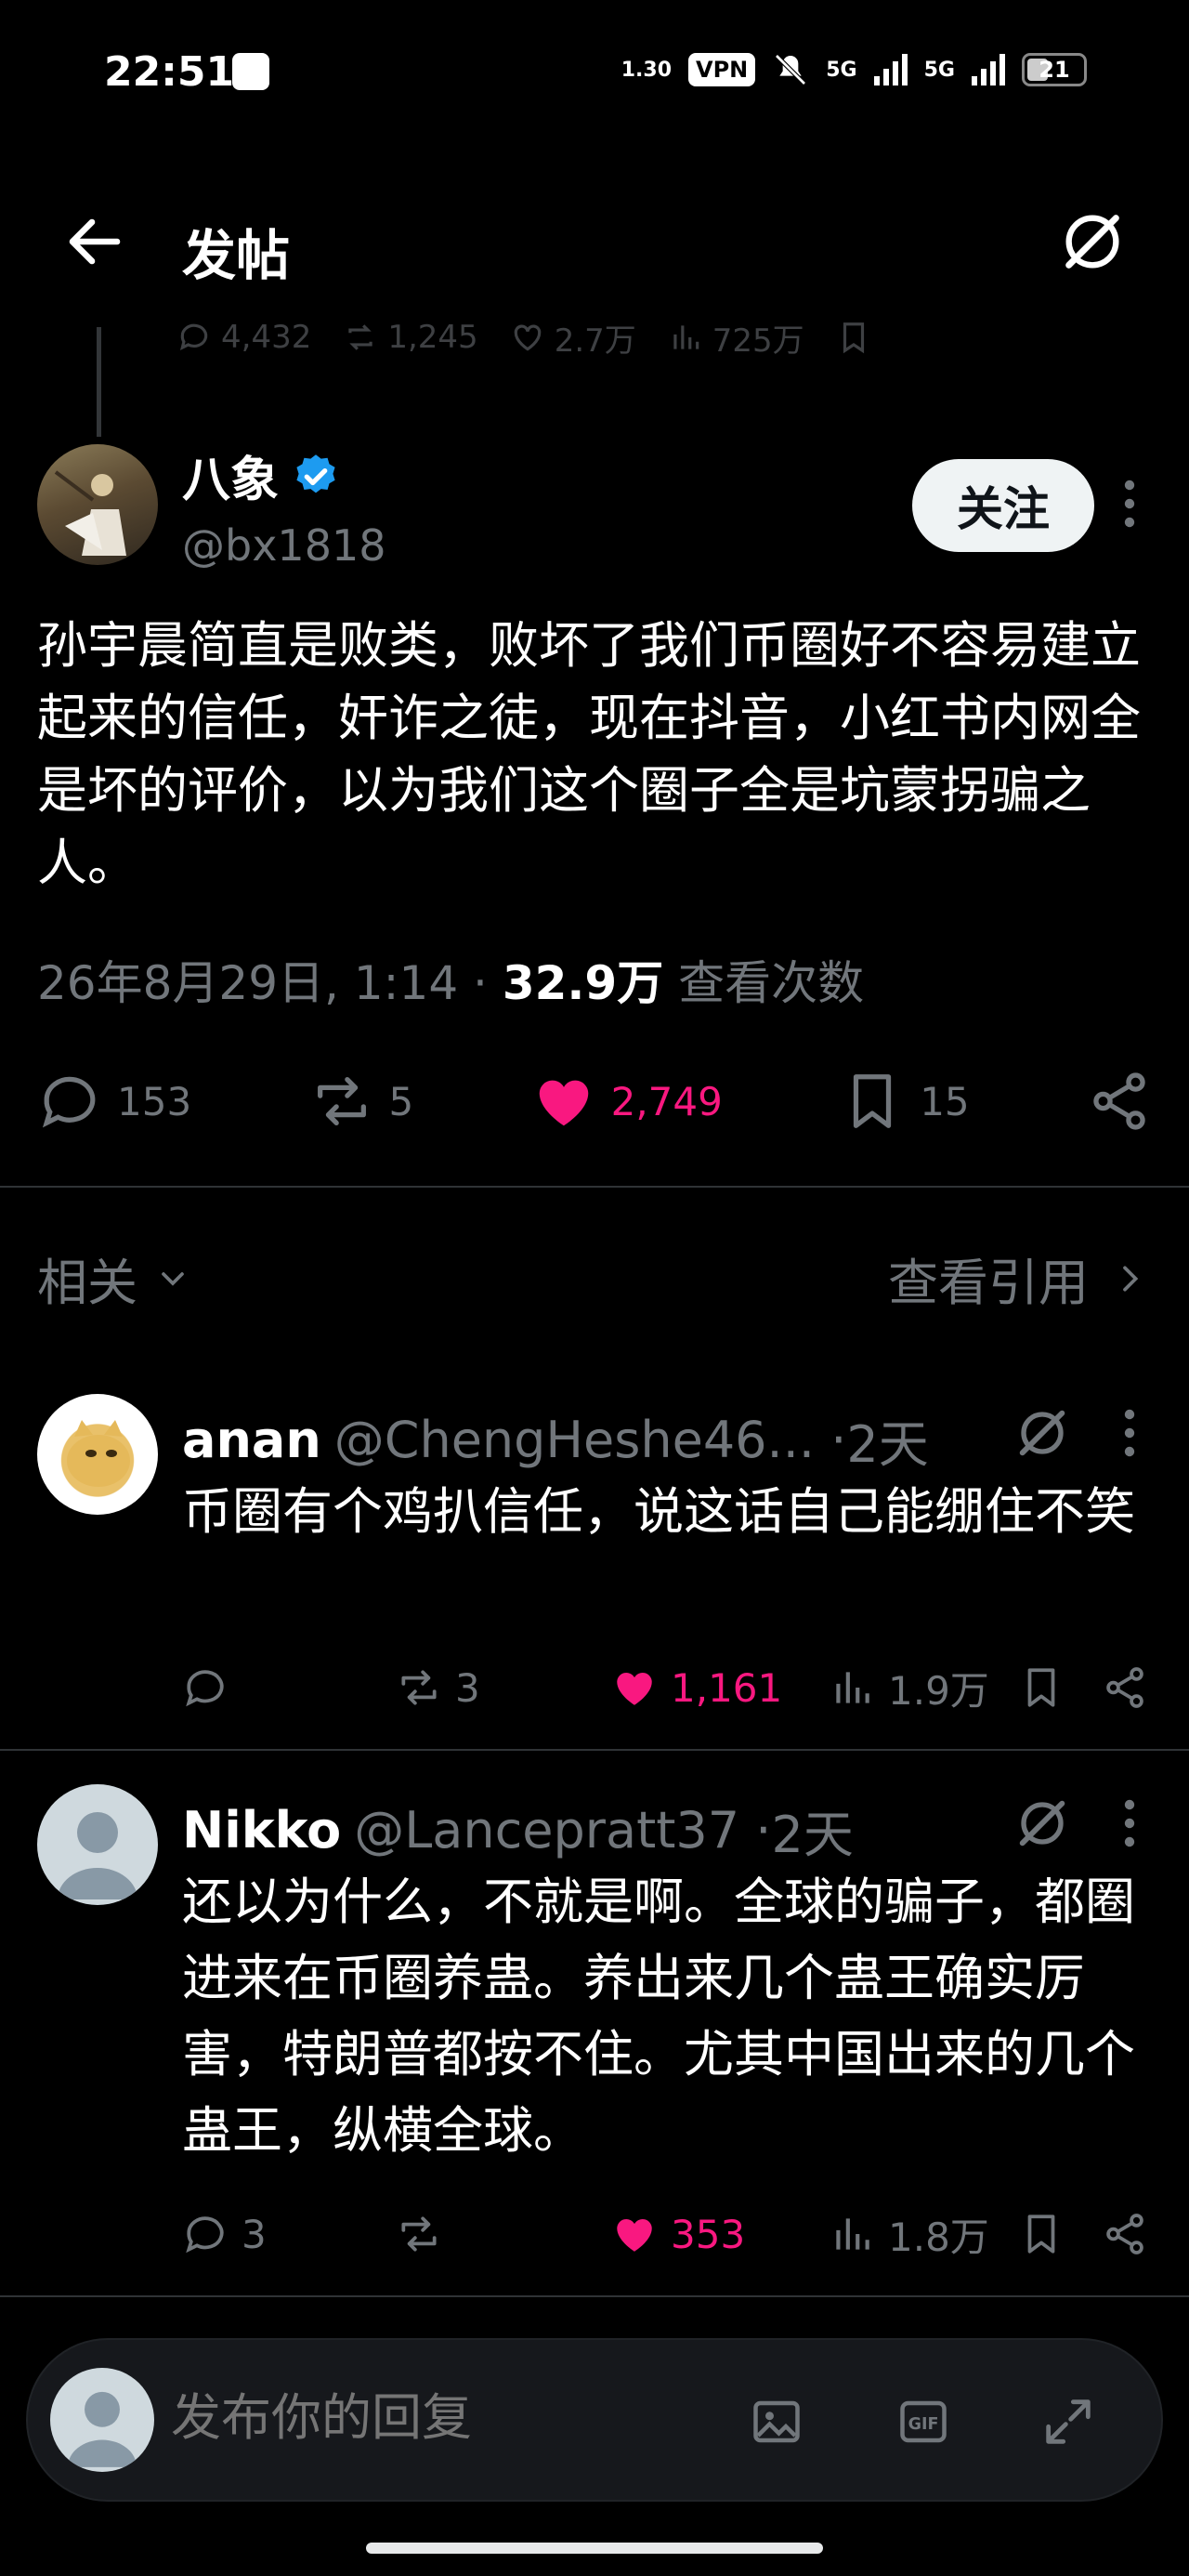  What do you see at coordinates (594, 2548) in the screenshot?
I see `home-indicator` at bounding box center [594, 2548].